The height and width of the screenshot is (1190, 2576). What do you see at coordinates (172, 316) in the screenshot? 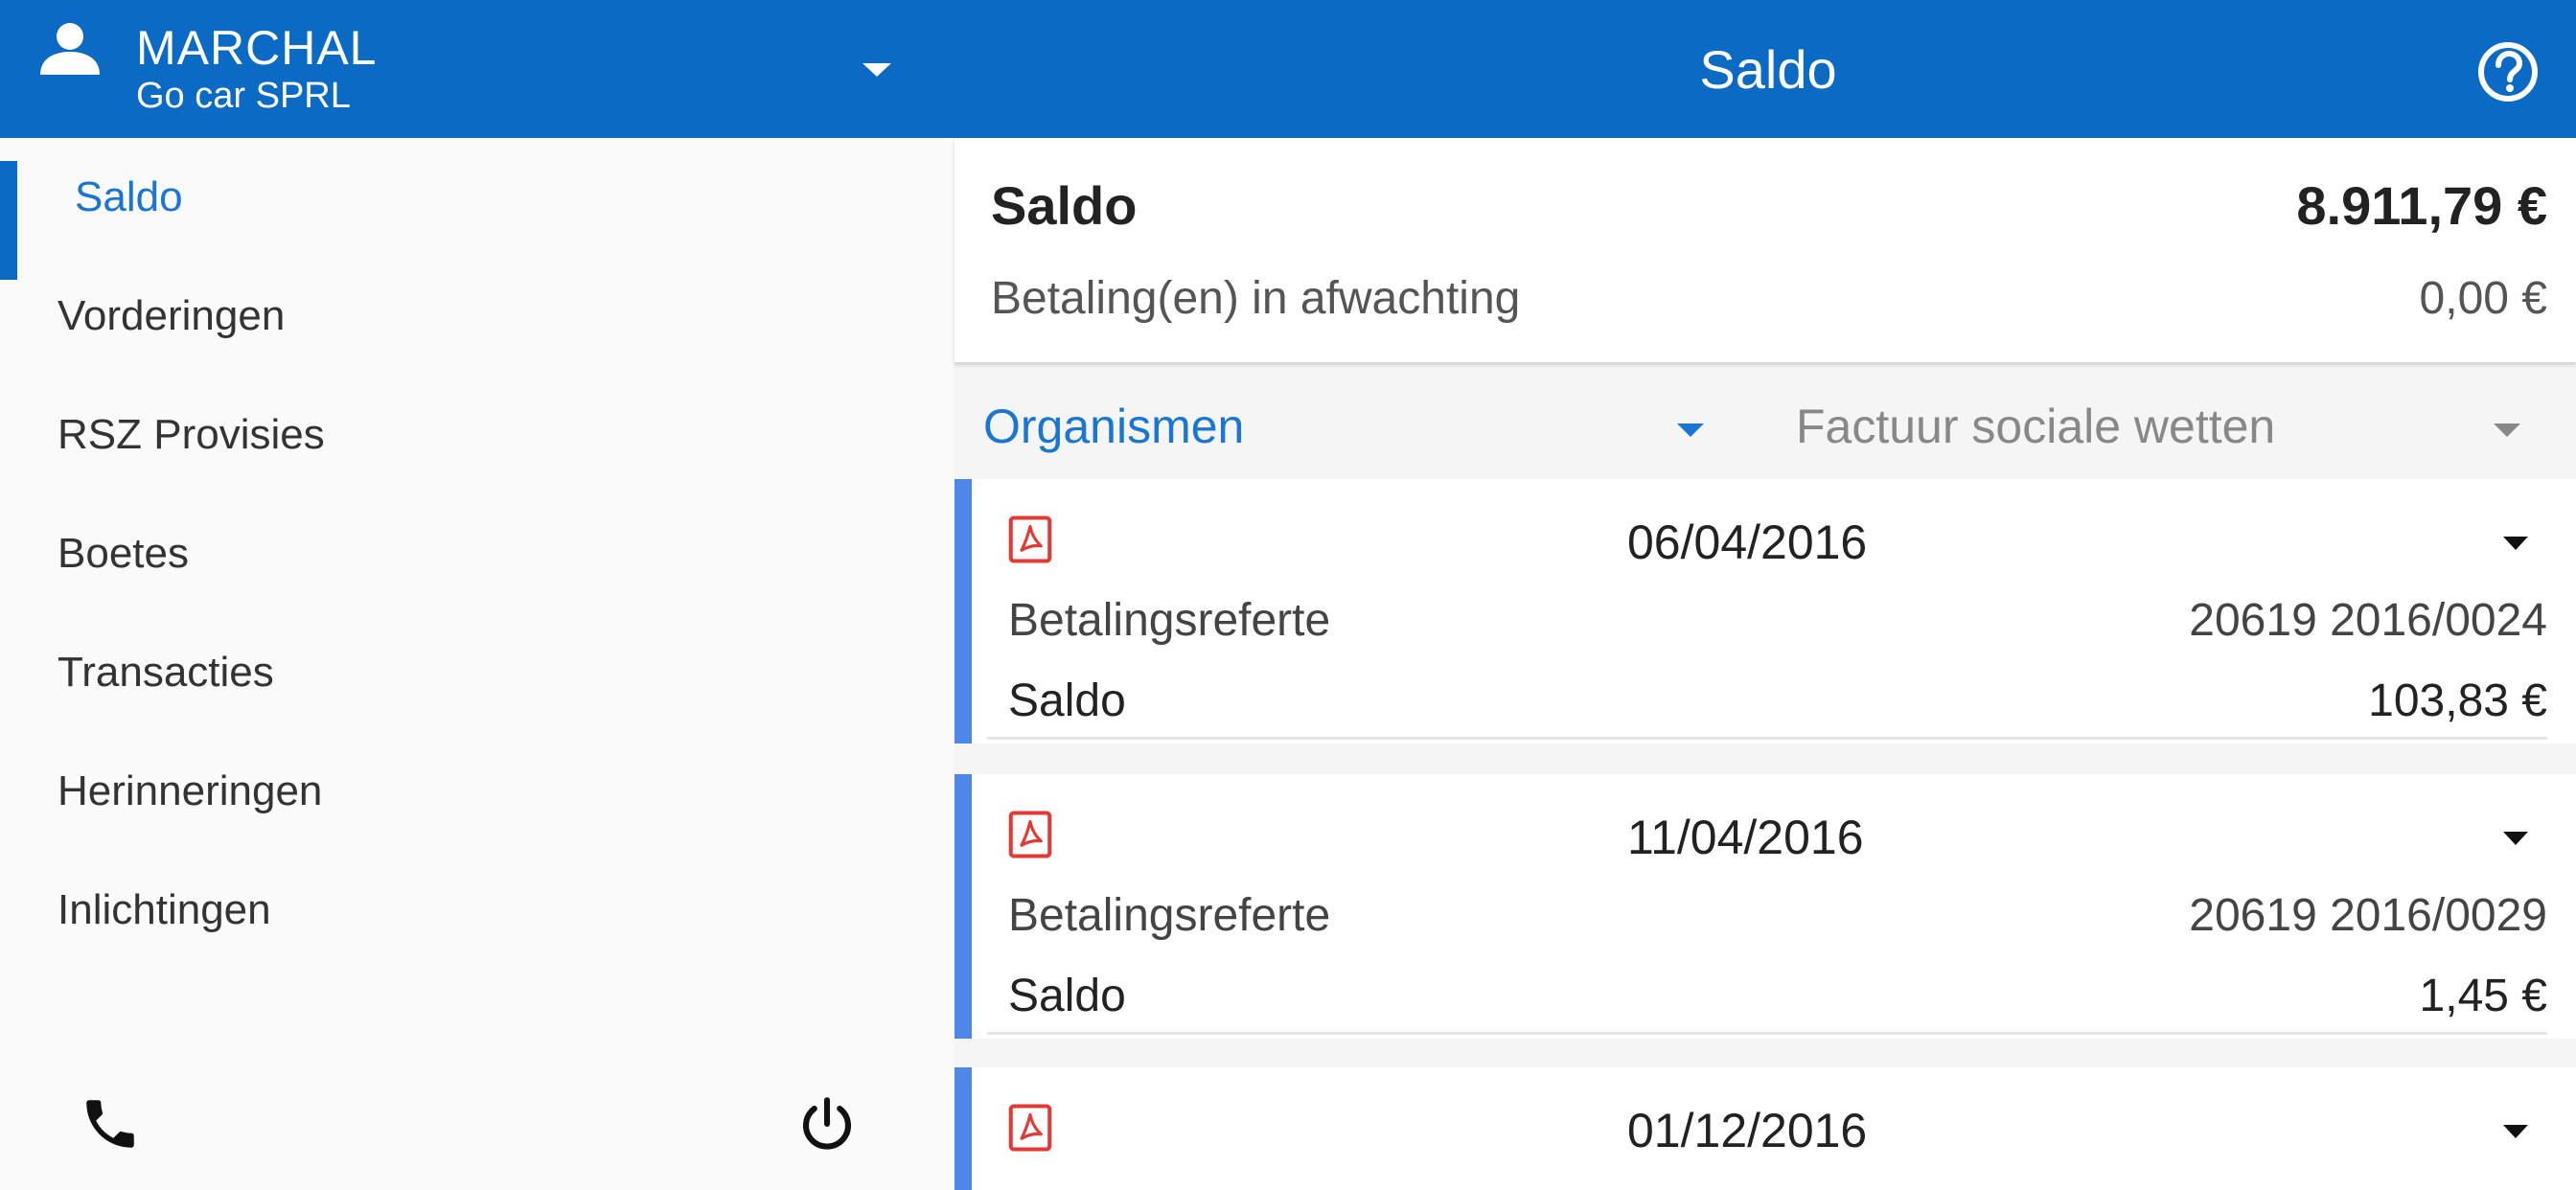
I see `sidebar-item-label: Vorderingen` at bounding box center [172, 316].